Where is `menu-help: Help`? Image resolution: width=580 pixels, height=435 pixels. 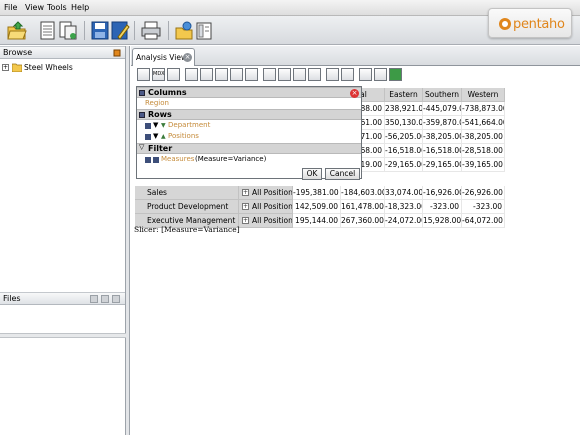
menu-help: Help is located at coordinates (80, 7).